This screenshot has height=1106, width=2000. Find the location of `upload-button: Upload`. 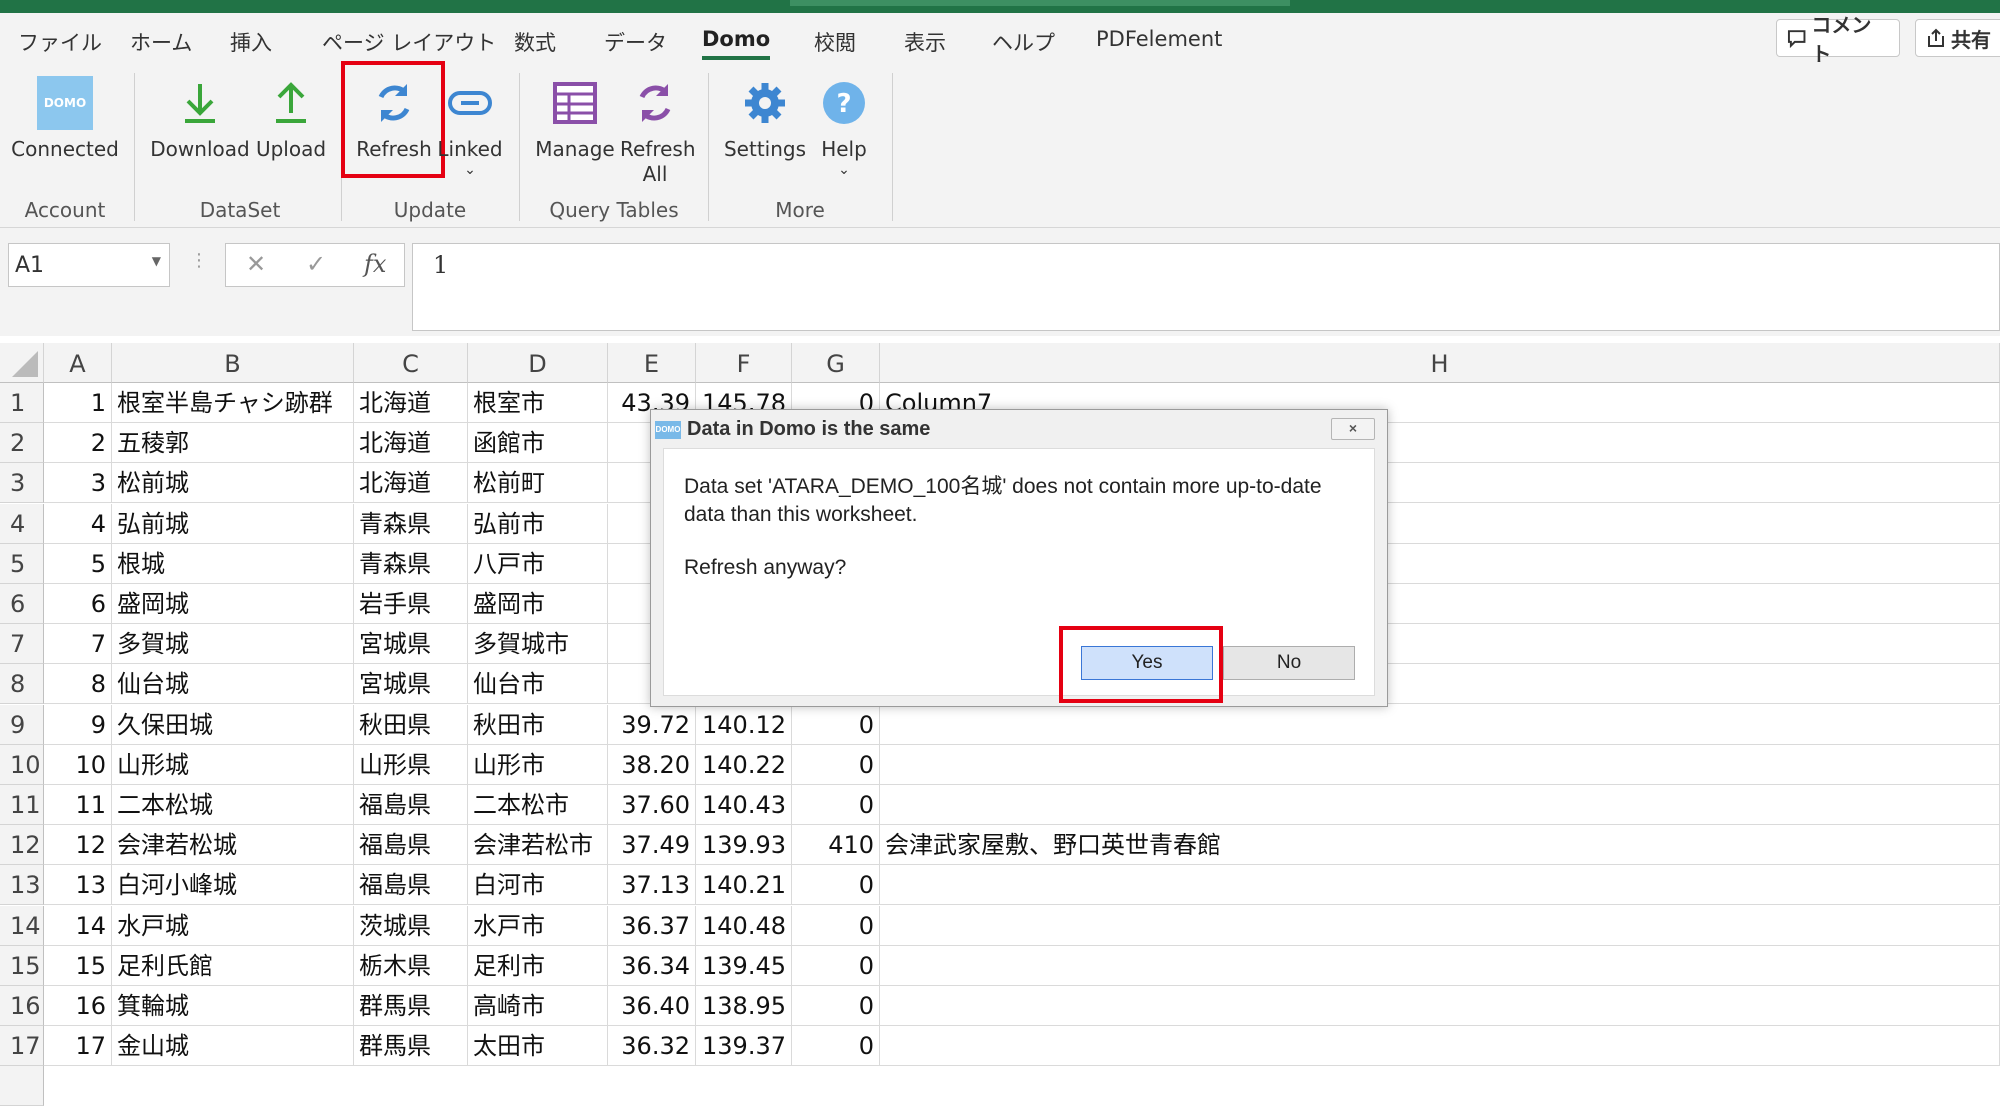

upload-button: Upload is located at coordinates (291, 117).